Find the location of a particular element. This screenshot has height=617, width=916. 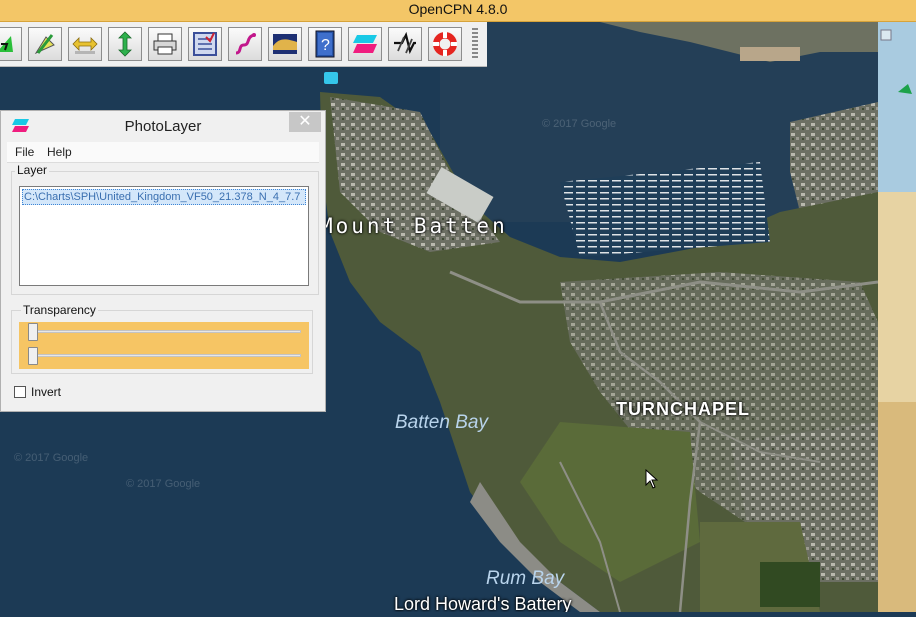

horizontal-arrows-icon is located at coordinates (85, 45).